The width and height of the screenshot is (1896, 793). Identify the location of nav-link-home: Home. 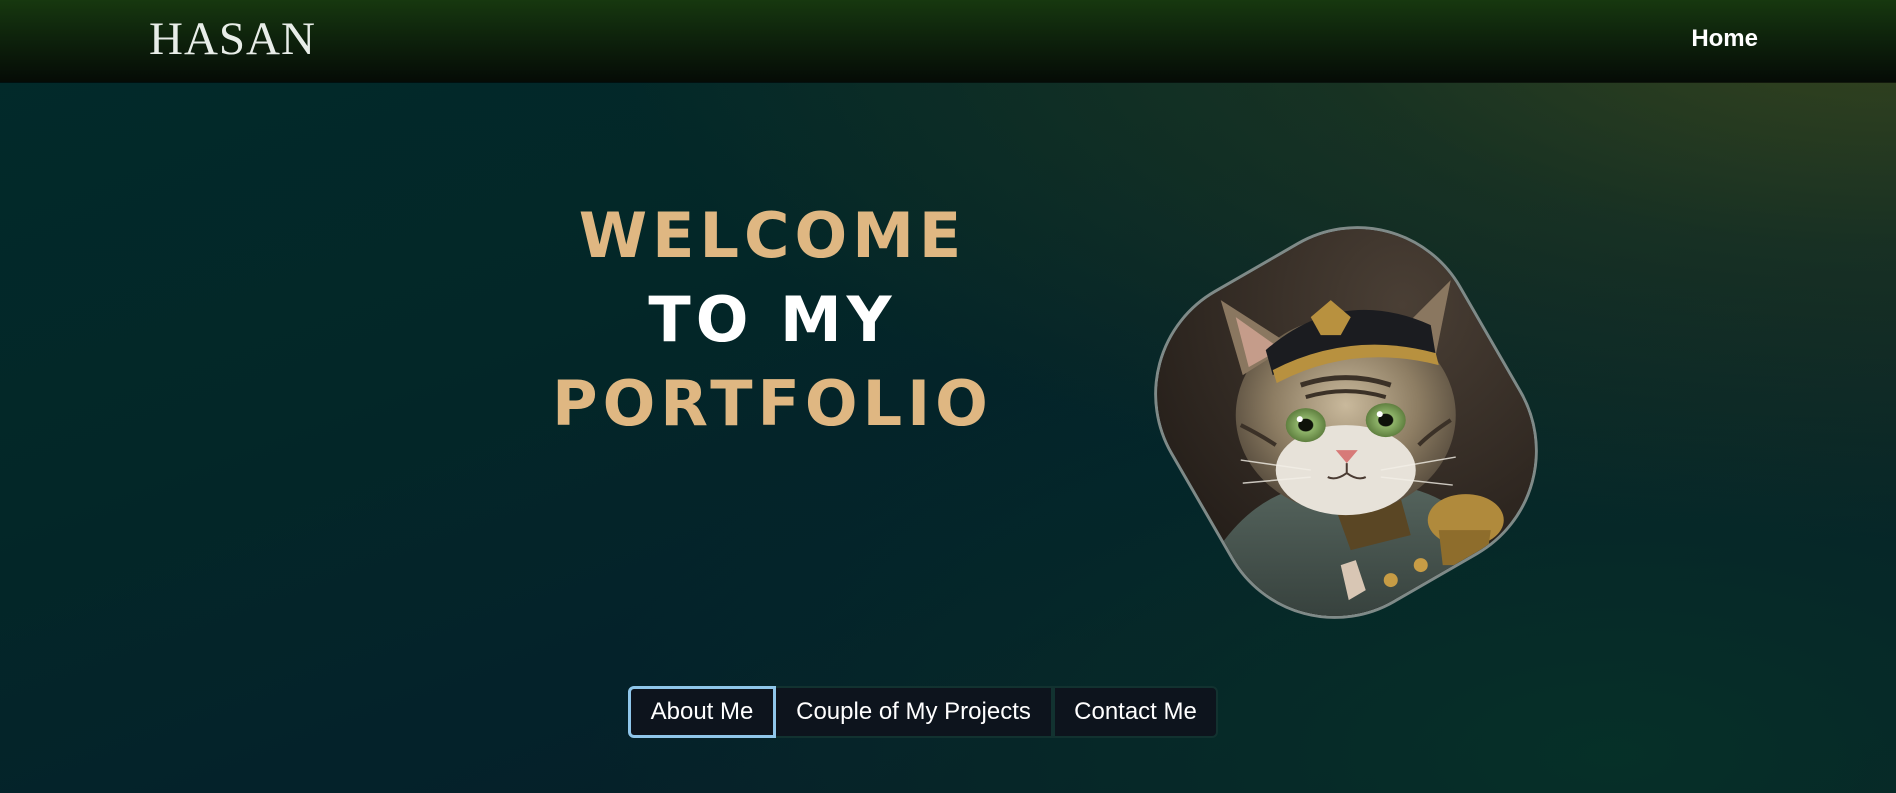
(1724, 39).